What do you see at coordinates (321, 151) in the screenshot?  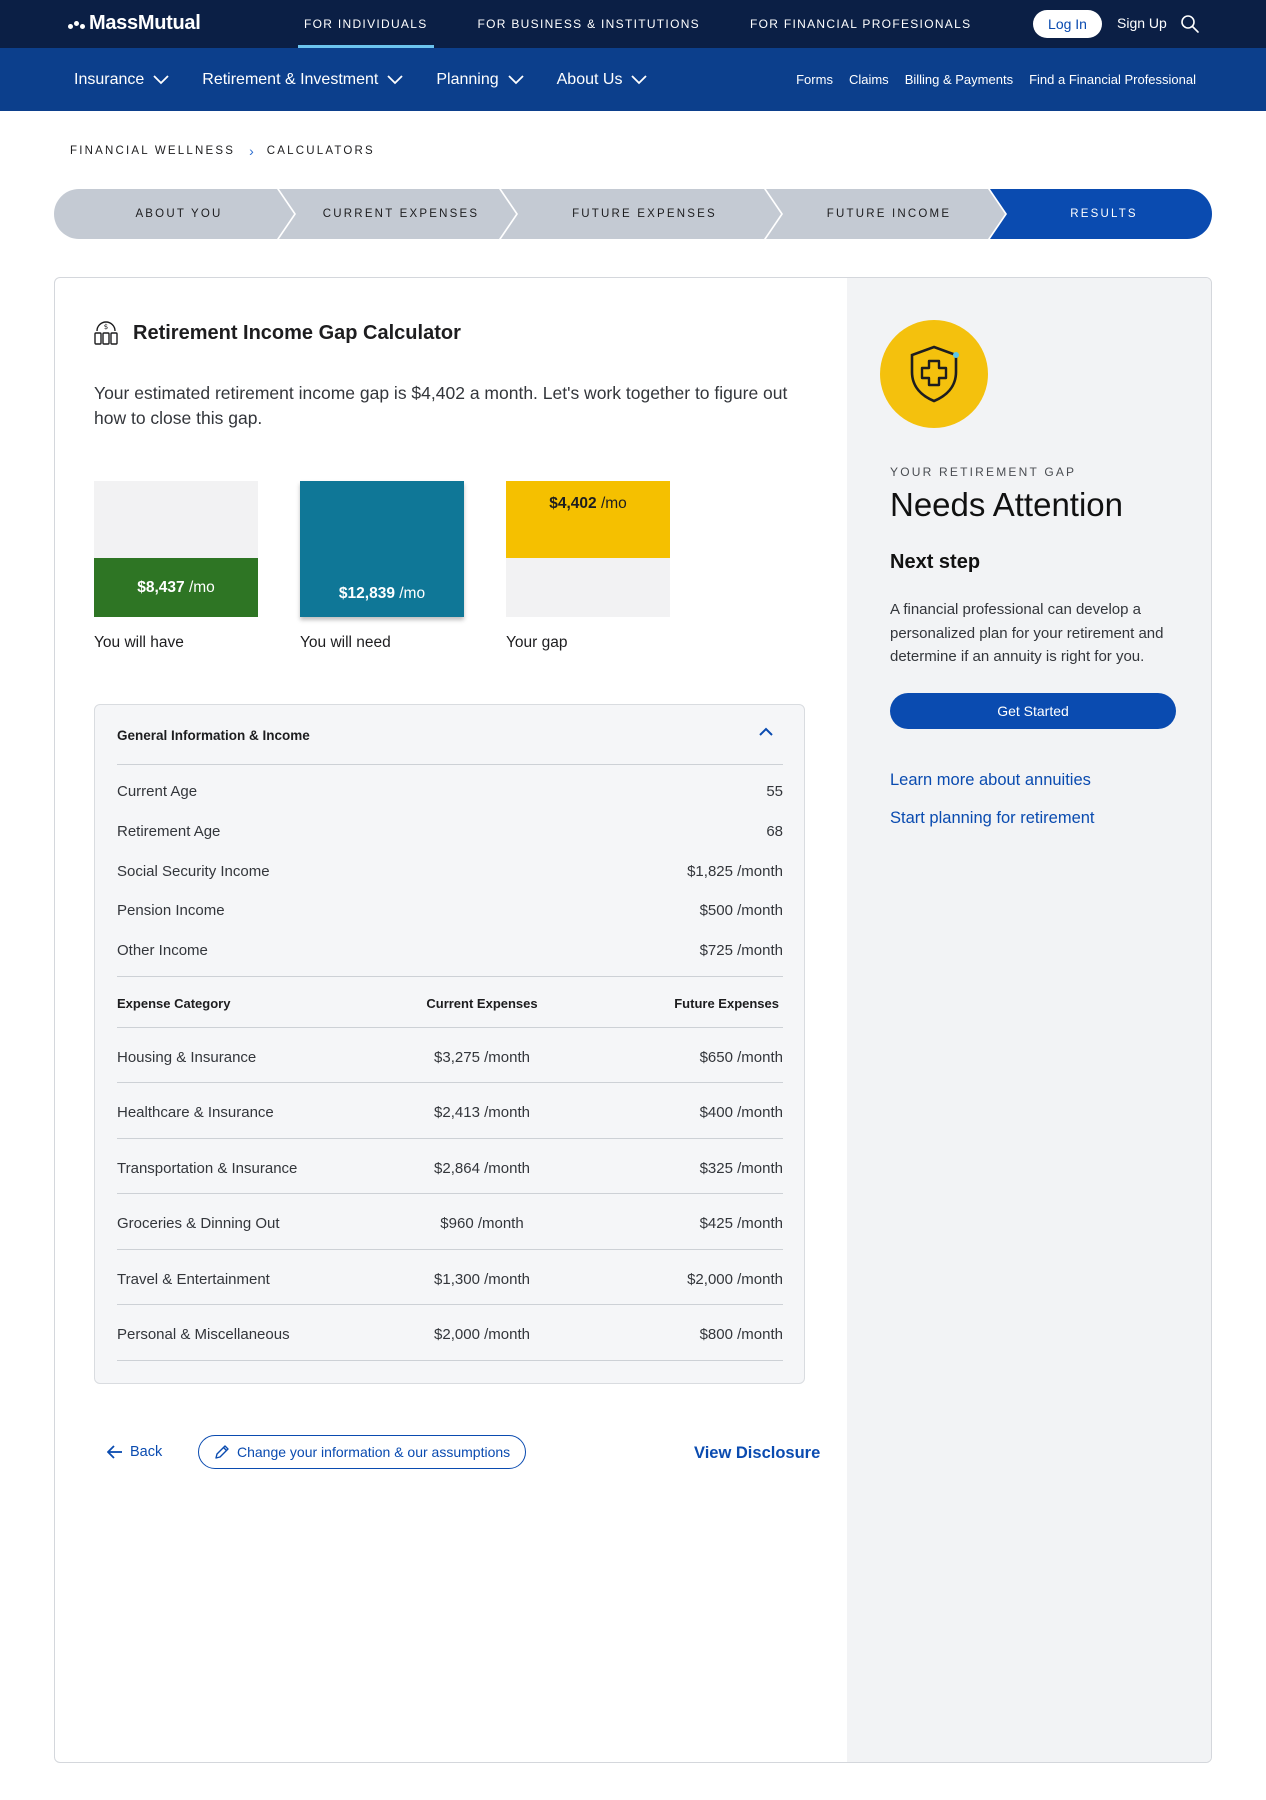 I see `breadcrumb-calculators: CALCULATORS` at bounding box center [321, 151].